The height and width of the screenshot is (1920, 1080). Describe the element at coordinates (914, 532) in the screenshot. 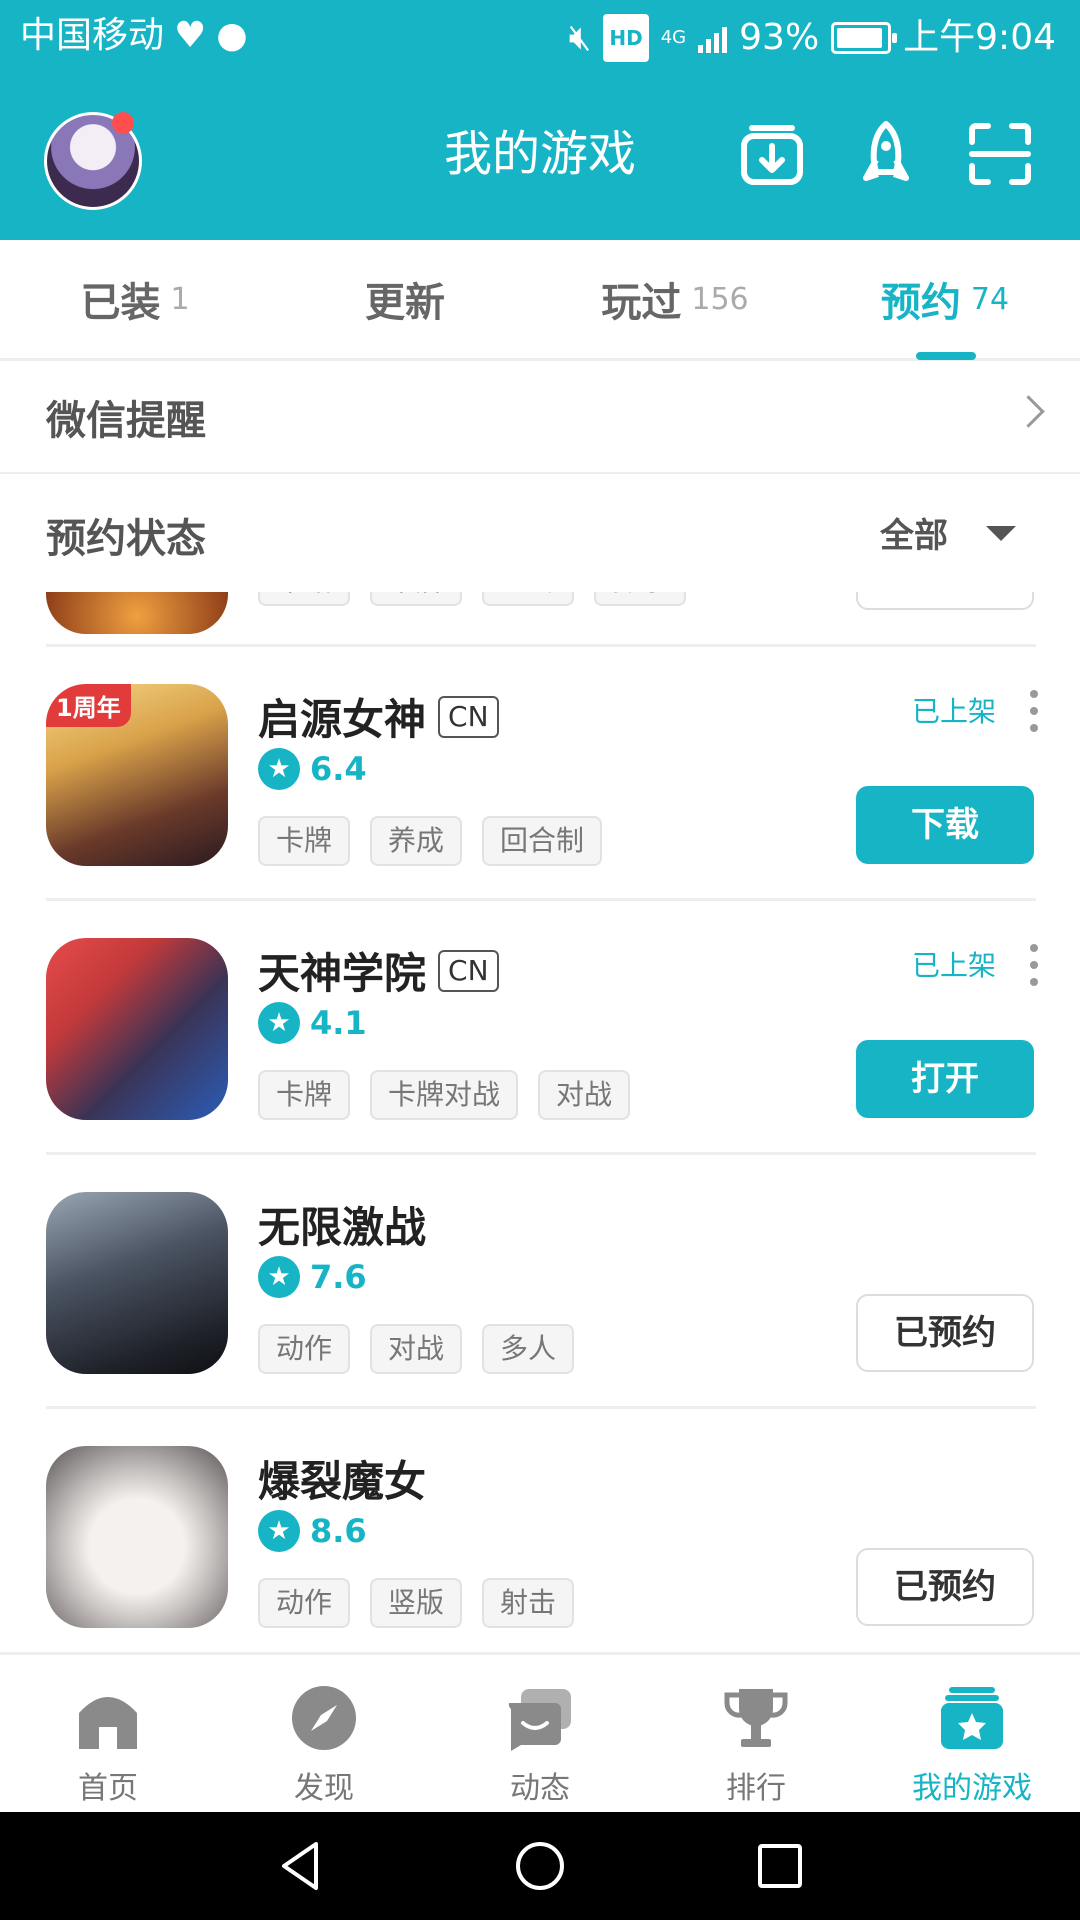

I see `status-filter-dropdown: 全部` at that location.